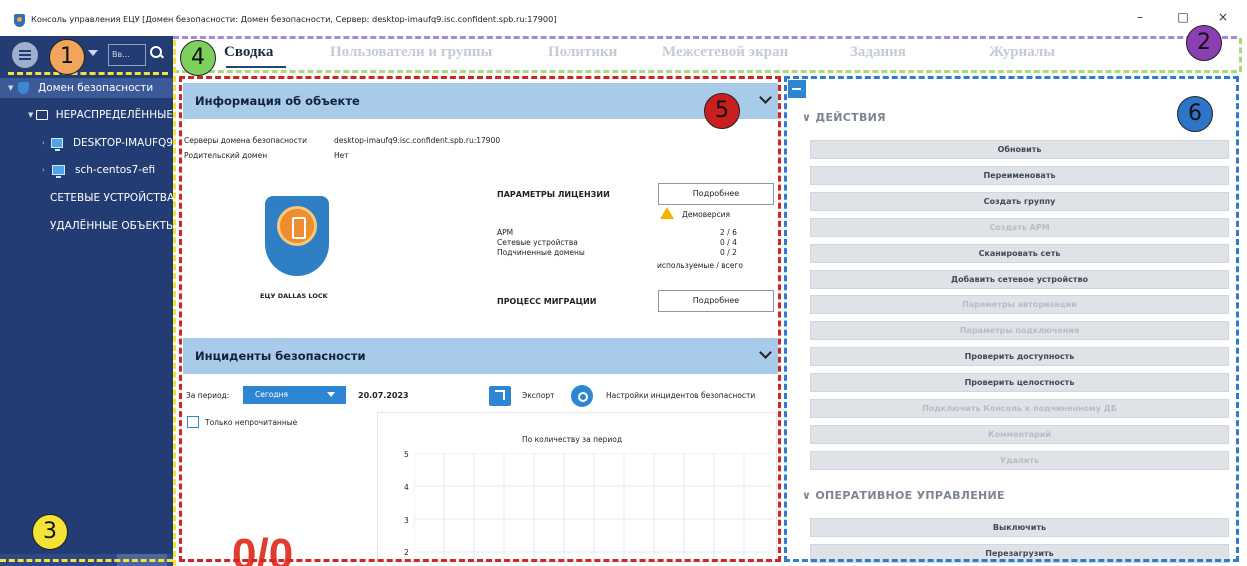 This screenshot has height=566, width=1247. Describe the element at coordinates (383, 395) in the screenshot. I see `period-date: 20.07.2023` at that location.